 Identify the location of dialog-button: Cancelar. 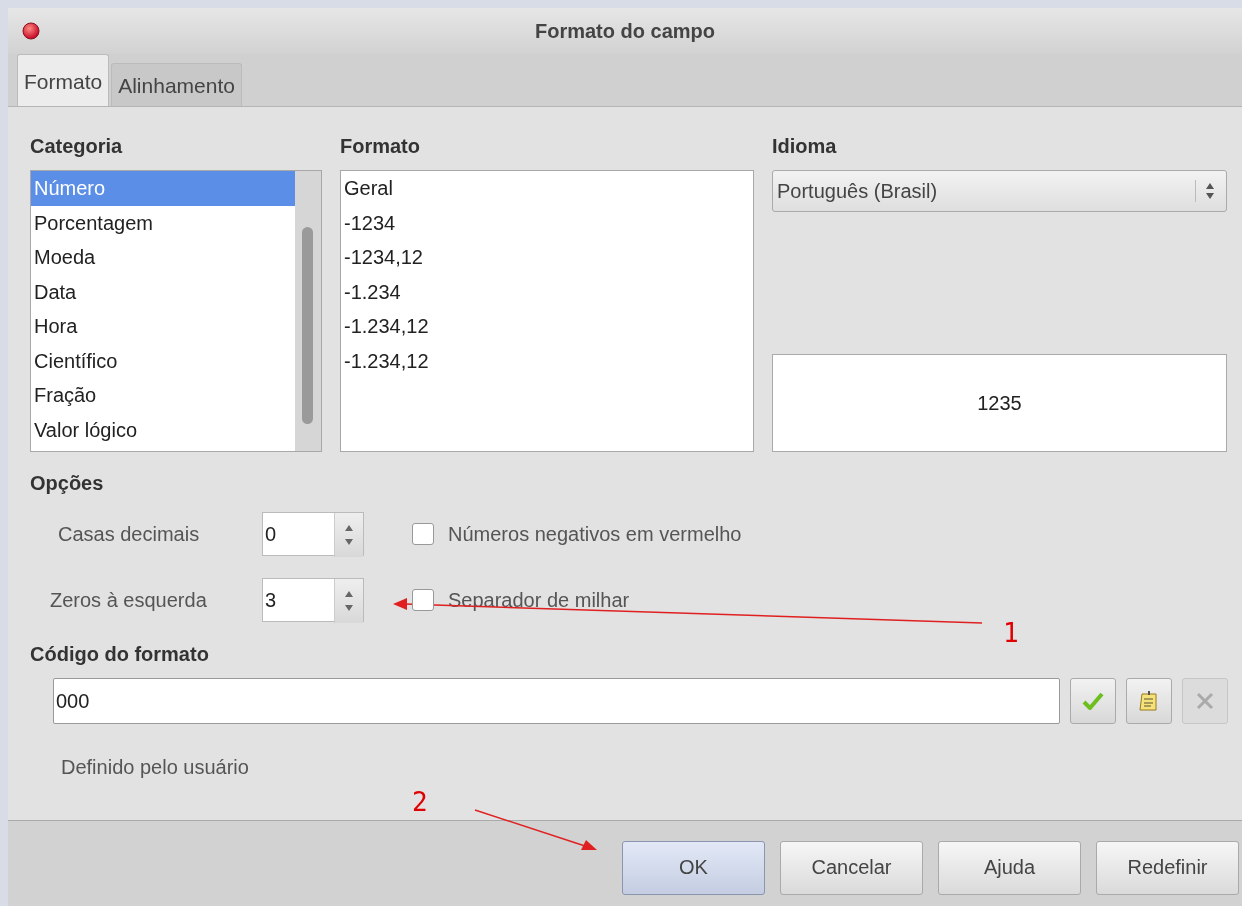
(851, 867).